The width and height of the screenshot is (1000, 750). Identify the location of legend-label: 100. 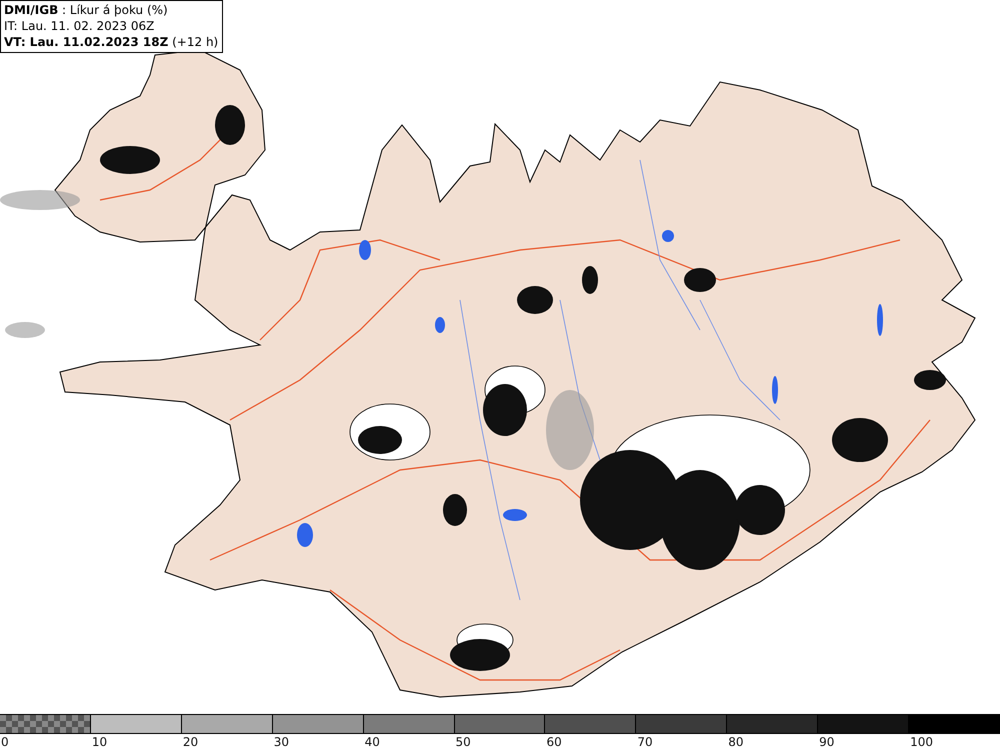
(921, 742).